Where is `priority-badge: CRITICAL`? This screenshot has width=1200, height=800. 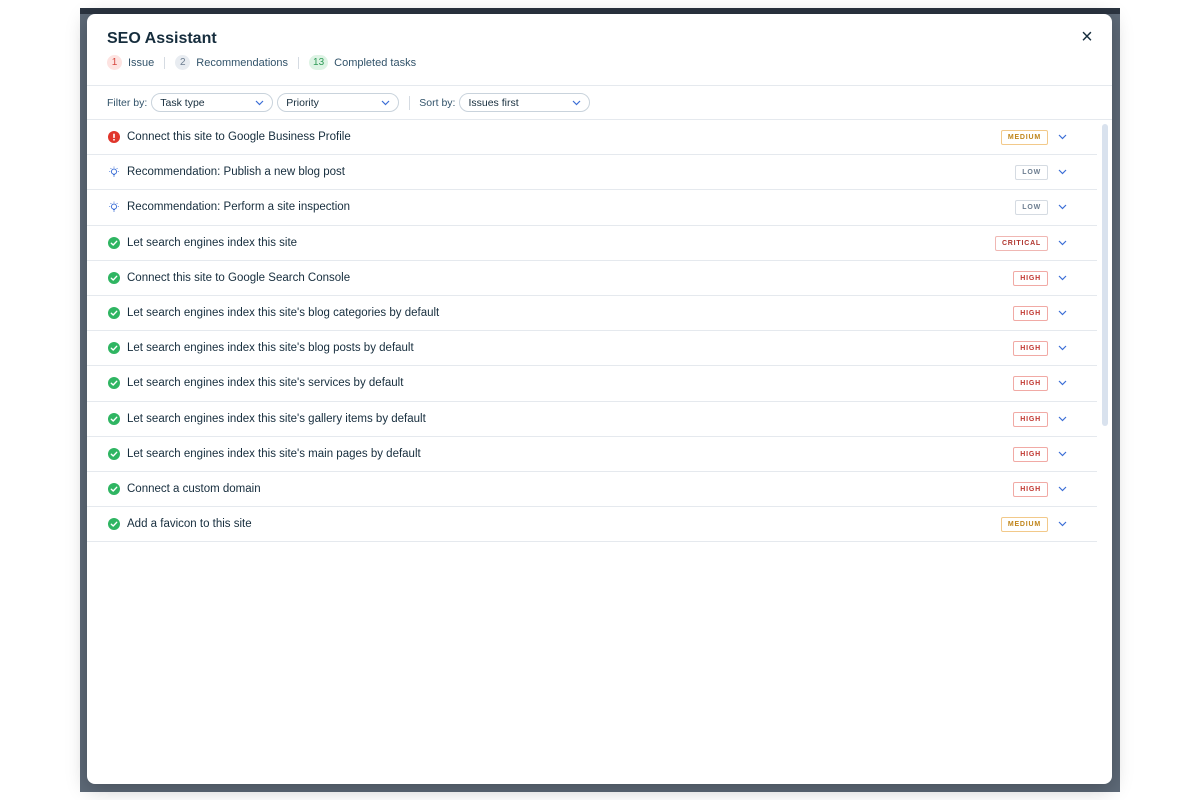
priority-badge: CRITICAL is located at coordinates (1021, 243).